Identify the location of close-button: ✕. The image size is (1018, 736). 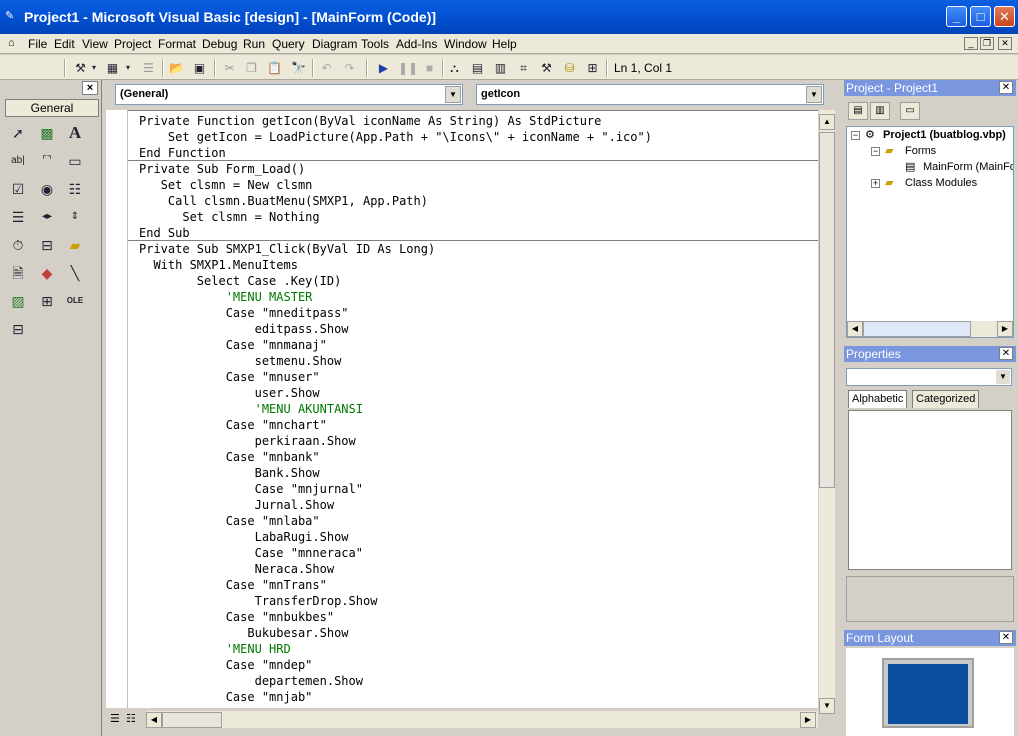
(1004, 16).